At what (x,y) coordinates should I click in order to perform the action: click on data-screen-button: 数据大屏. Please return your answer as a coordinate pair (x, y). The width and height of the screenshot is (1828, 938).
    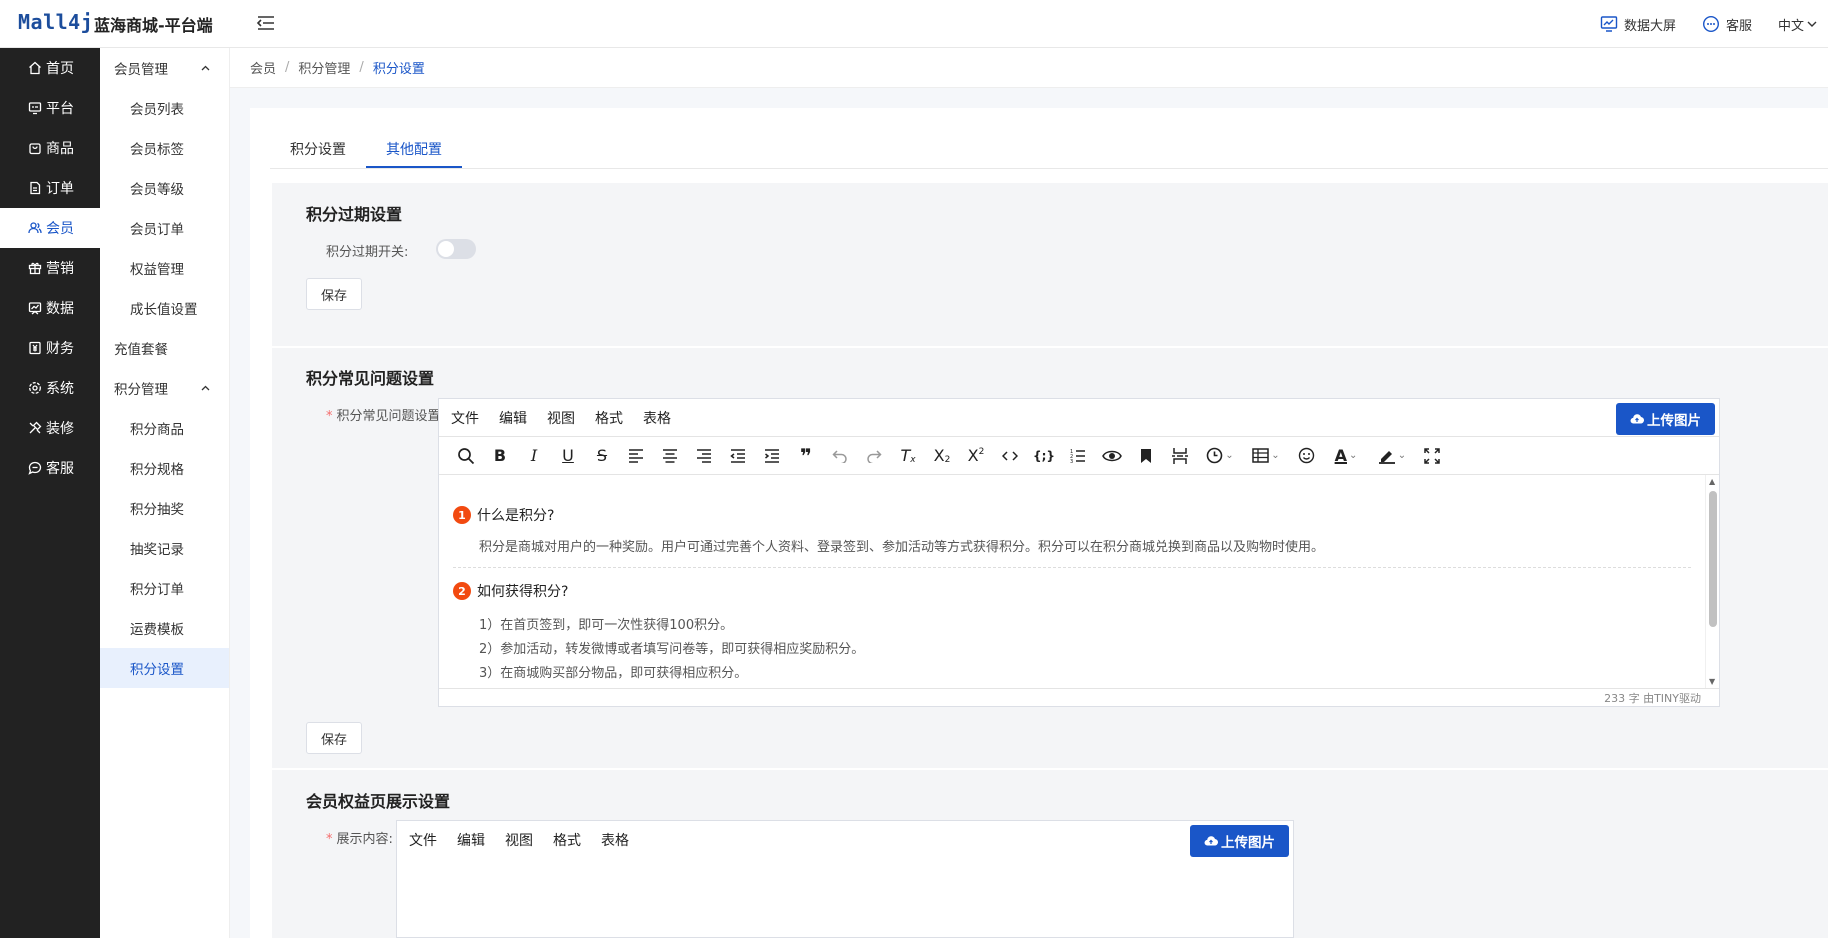
    Looking at the image, I should click on (1638, 24).